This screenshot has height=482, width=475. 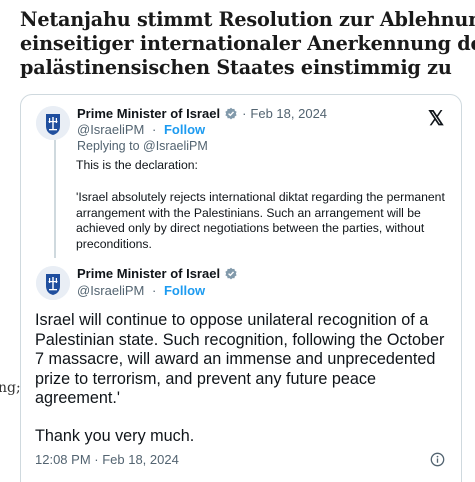 I want to click on thread-connector-line, so click(x=55, y=199).